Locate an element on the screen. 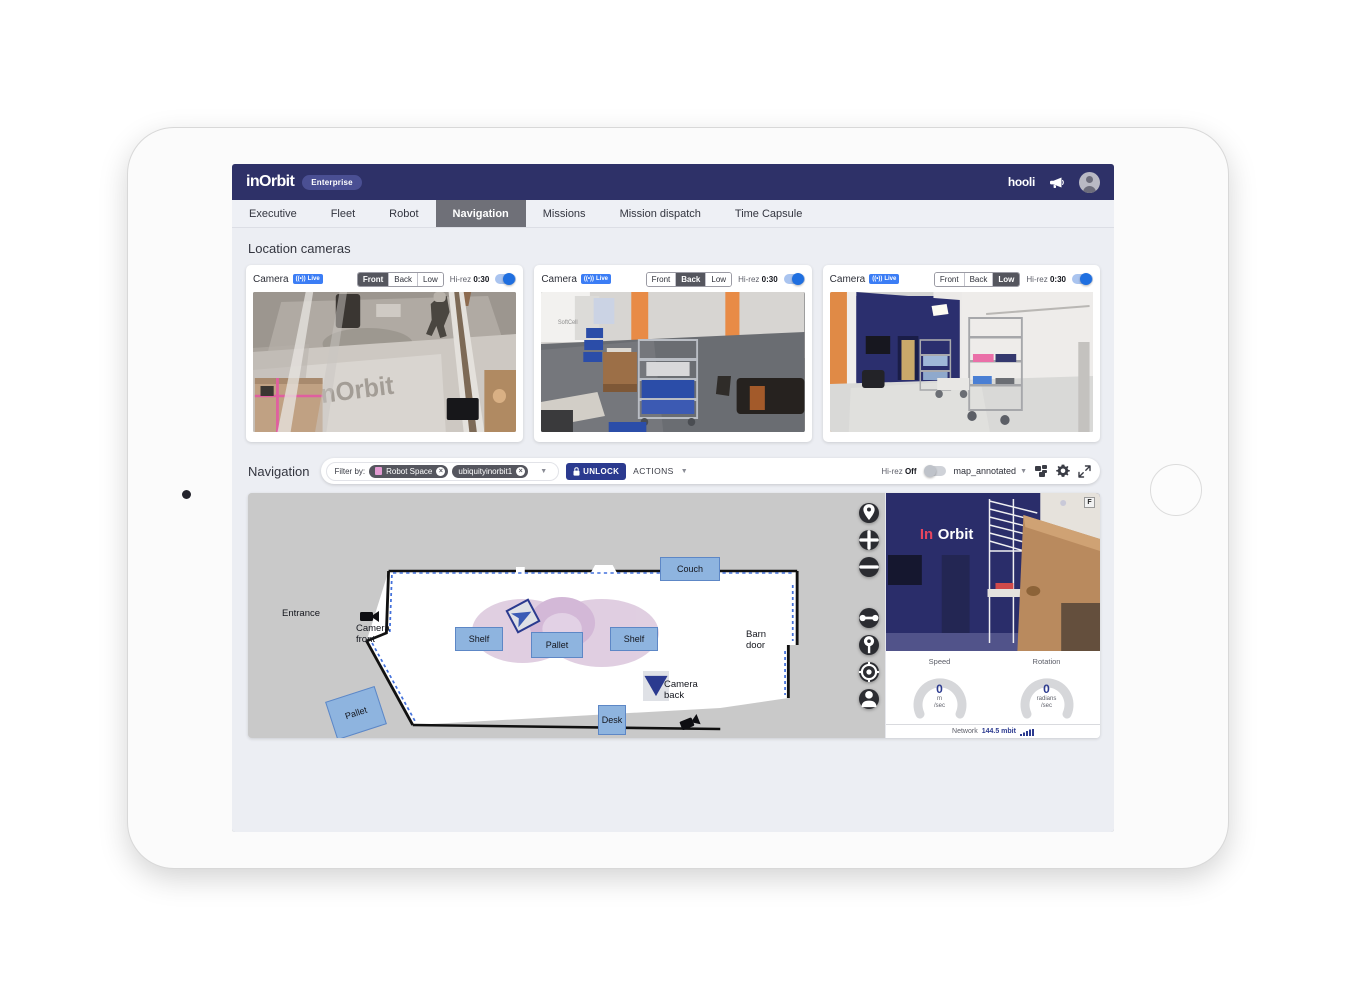  zone-shelf-left: Shelf is located at coordinates (479, 639).